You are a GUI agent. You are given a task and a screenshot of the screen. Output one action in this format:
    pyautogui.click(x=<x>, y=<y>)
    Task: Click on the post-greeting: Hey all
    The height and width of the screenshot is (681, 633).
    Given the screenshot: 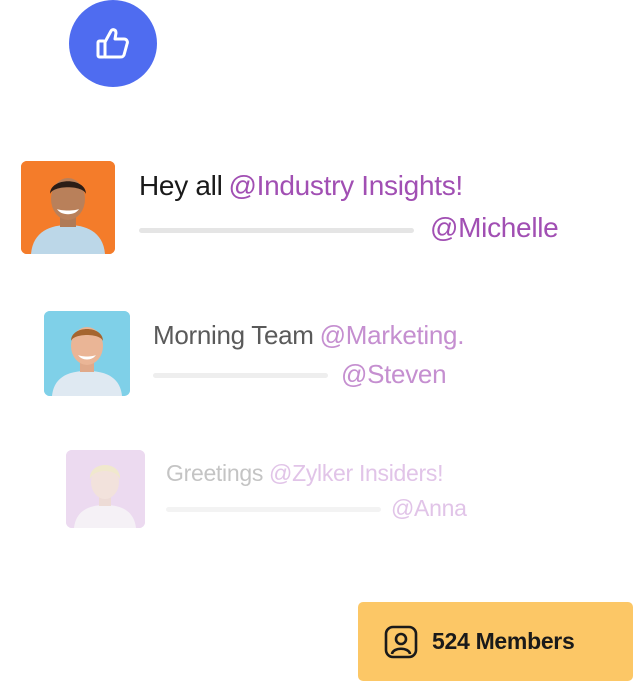 What is the action you would take?
    pyautogui.click(x=181, y=185)
    